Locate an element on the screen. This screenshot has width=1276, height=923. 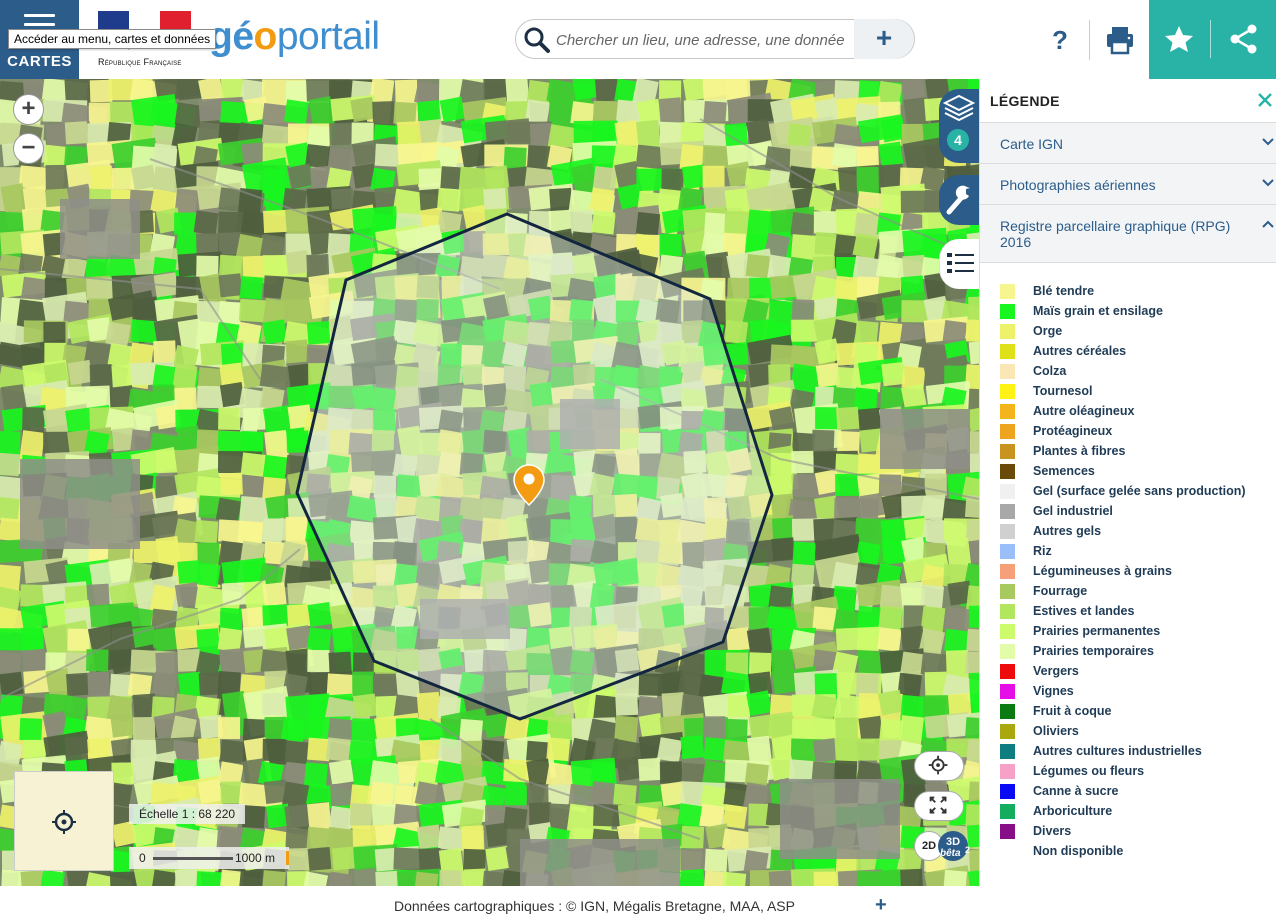
legend-item-label: Gel industriel is located at coordinates (1073, 511).